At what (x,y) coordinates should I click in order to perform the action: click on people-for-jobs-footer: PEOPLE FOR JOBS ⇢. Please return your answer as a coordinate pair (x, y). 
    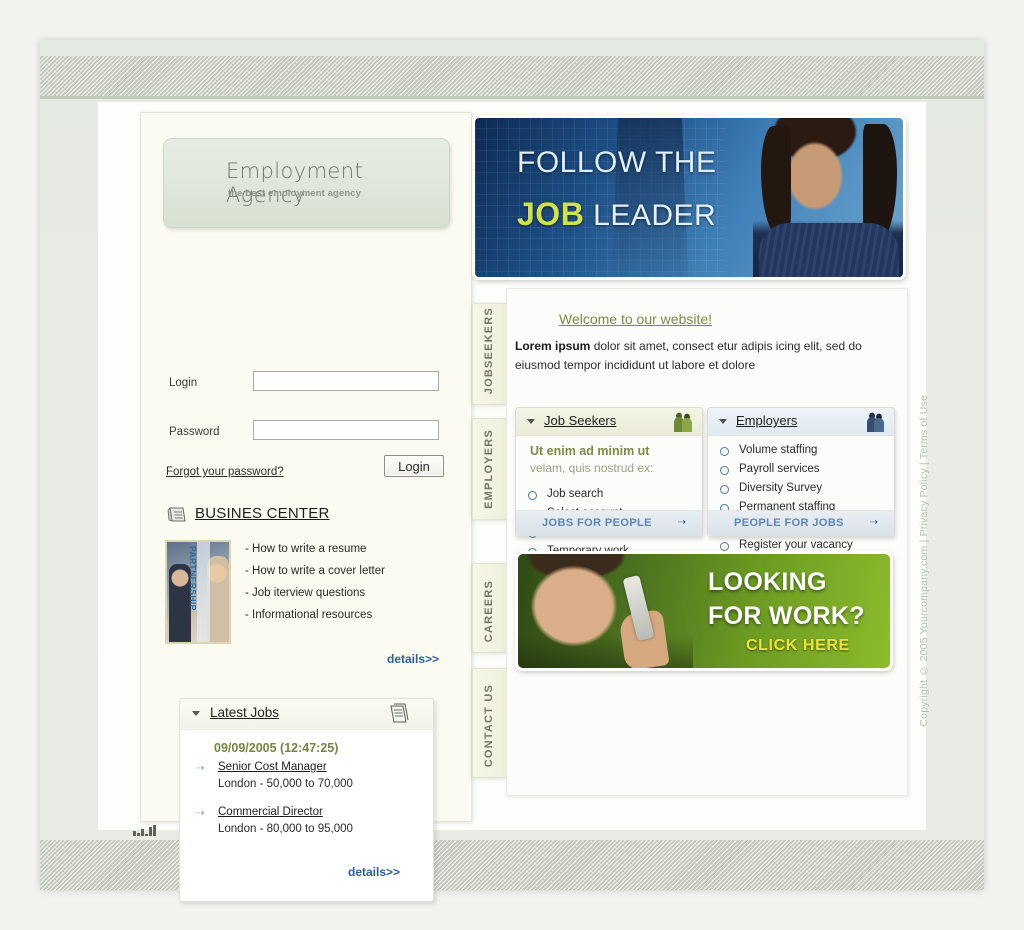
    Looking at the image, I should click on (801, 523).